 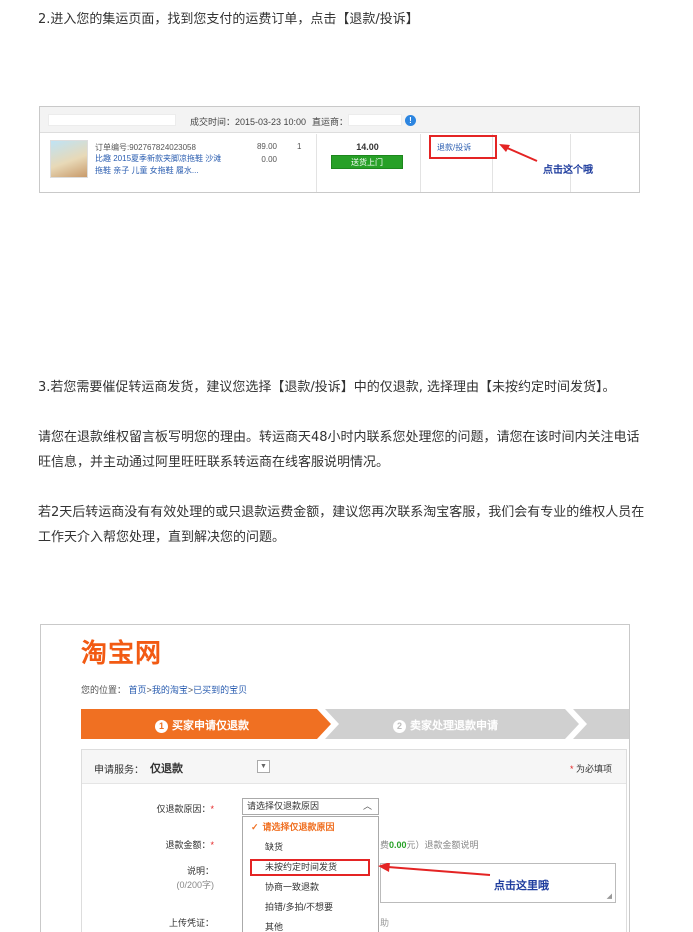 What do you see at coordinates (228, 19) in the screenshot?
I see `step2-paragraph: 2.进入您的集运页面，找到您支付的运费订单，点击【退款/投诉】` at bounding box center [228, 19].